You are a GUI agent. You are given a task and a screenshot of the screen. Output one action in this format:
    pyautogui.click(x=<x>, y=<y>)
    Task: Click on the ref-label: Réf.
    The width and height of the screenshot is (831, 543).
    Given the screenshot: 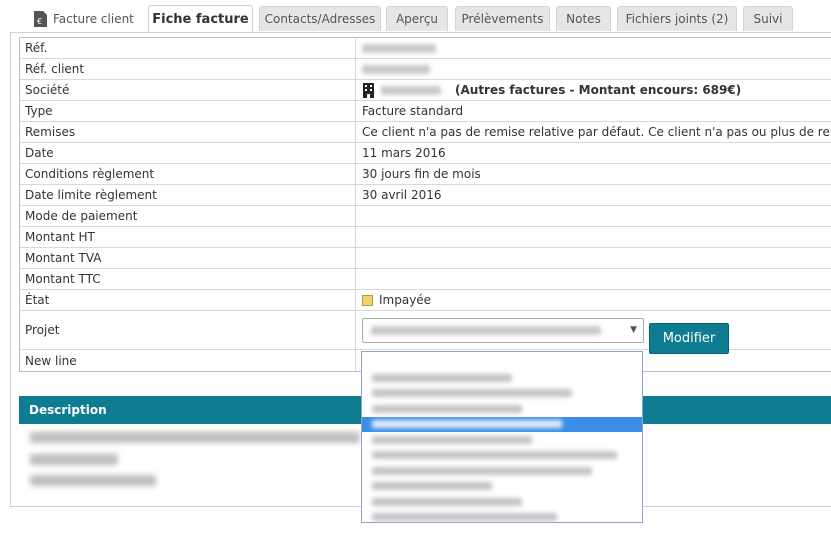 What is the action you would take?
    pyautogui.click(x=188, y=48)
    